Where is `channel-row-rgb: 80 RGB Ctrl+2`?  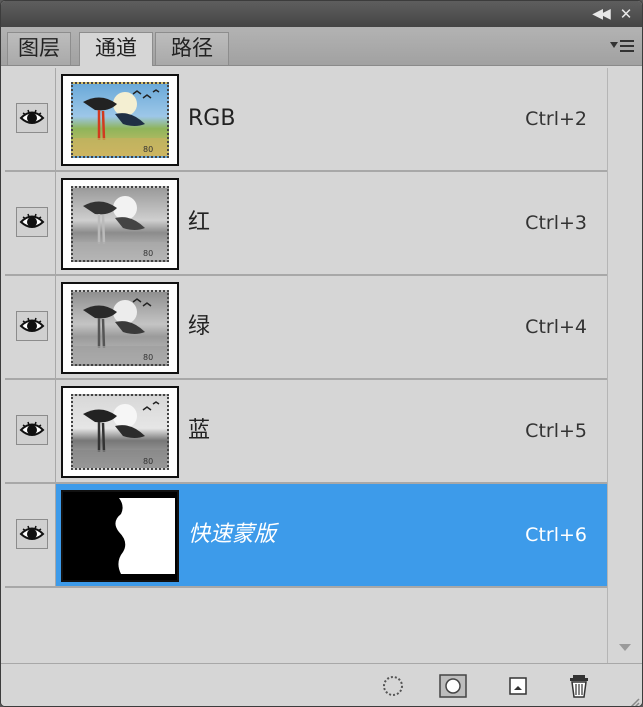
channel-row-rgb: 80 RGB Ctrl+2 is located at coordinates (306, 120).